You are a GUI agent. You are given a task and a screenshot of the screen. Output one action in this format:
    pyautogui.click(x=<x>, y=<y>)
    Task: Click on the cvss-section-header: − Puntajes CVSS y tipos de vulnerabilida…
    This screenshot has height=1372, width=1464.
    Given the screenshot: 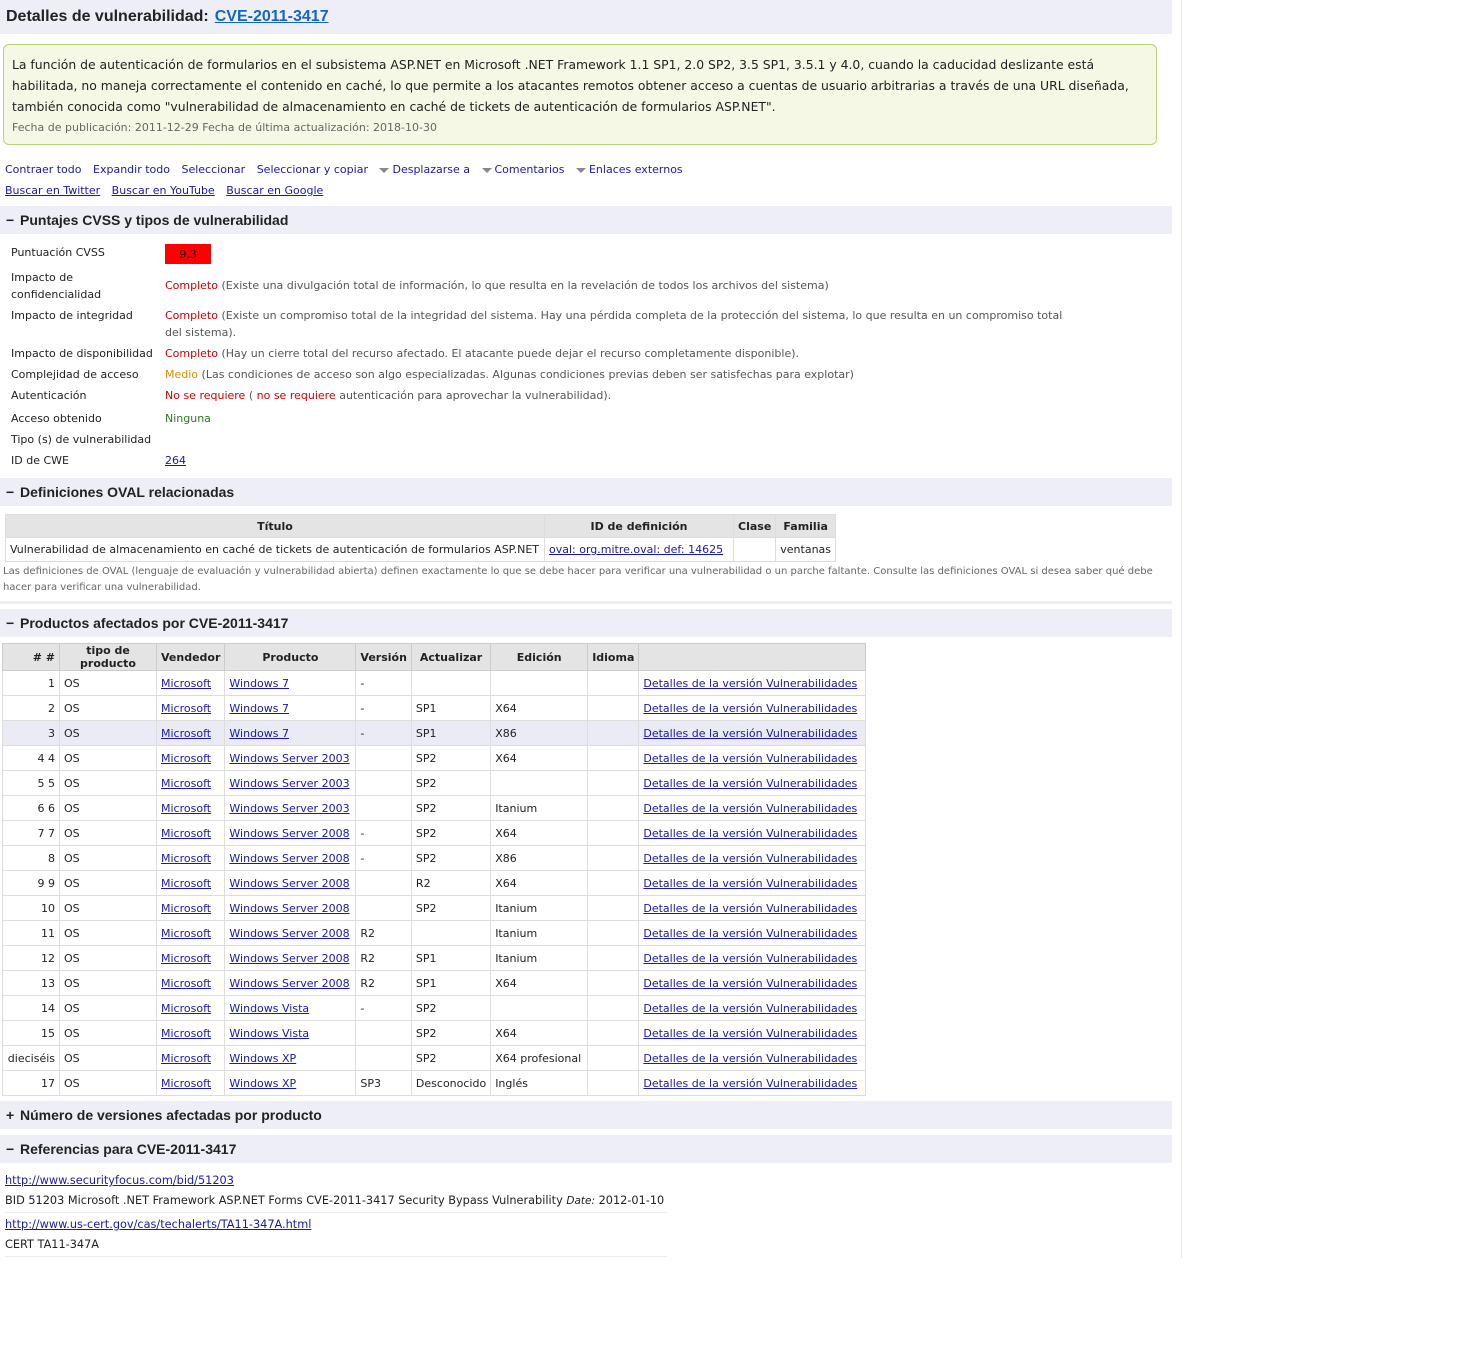 What is the action you would take?
    pyautogui.click(x=586, y=220)
    